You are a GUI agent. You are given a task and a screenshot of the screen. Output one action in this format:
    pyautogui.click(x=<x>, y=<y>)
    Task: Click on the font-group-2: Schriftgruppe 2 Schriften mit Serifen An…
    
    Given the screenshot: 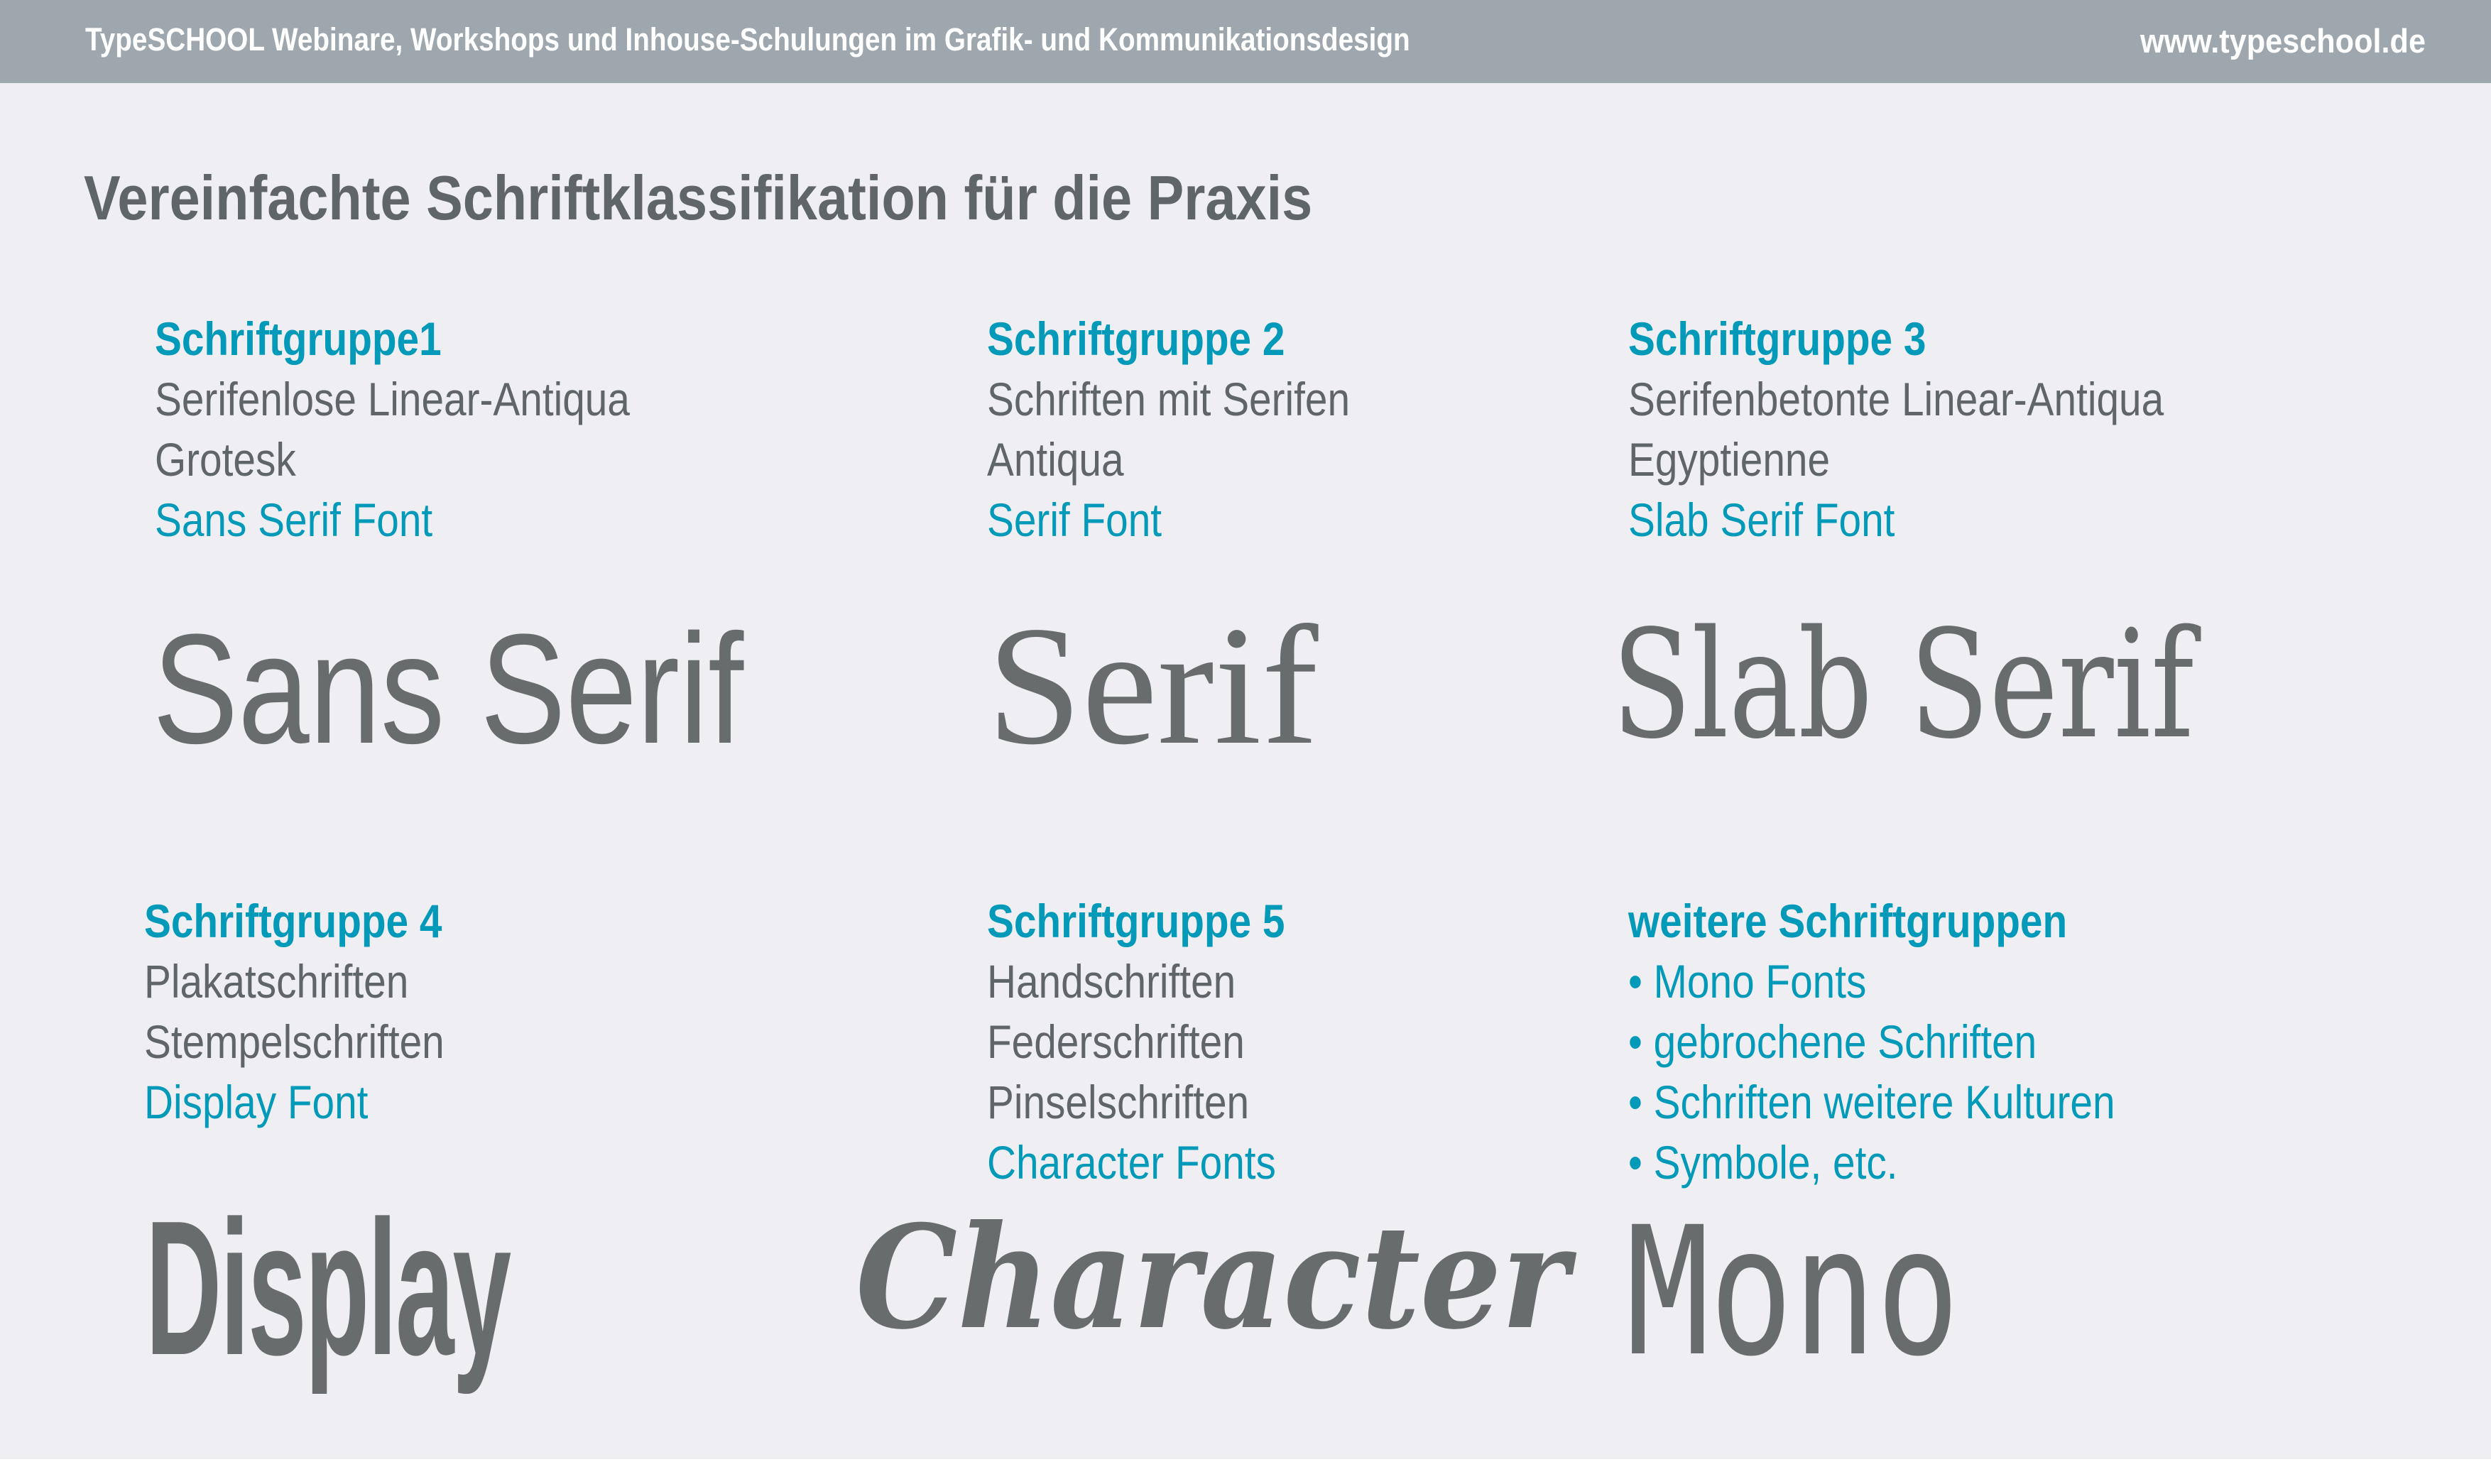 What is the action you would take?
    pyautogui.click(x=1198, y=429)
    